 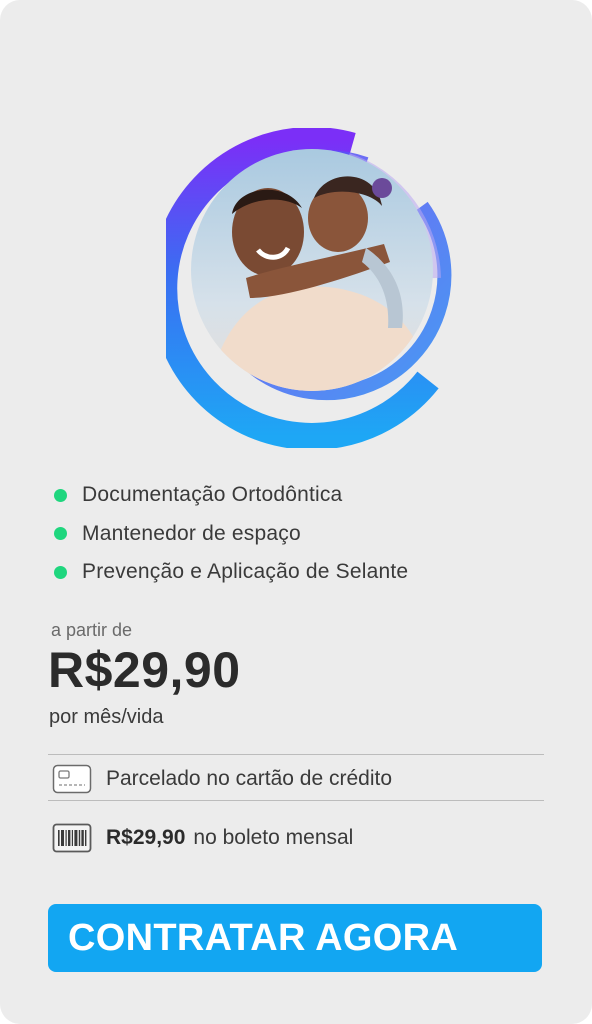 What do you see at coordinates (295, 938) in the screenshot?
I see `contract-now-button: CONTRATAR AGORA` at bounding box center [295, 938].